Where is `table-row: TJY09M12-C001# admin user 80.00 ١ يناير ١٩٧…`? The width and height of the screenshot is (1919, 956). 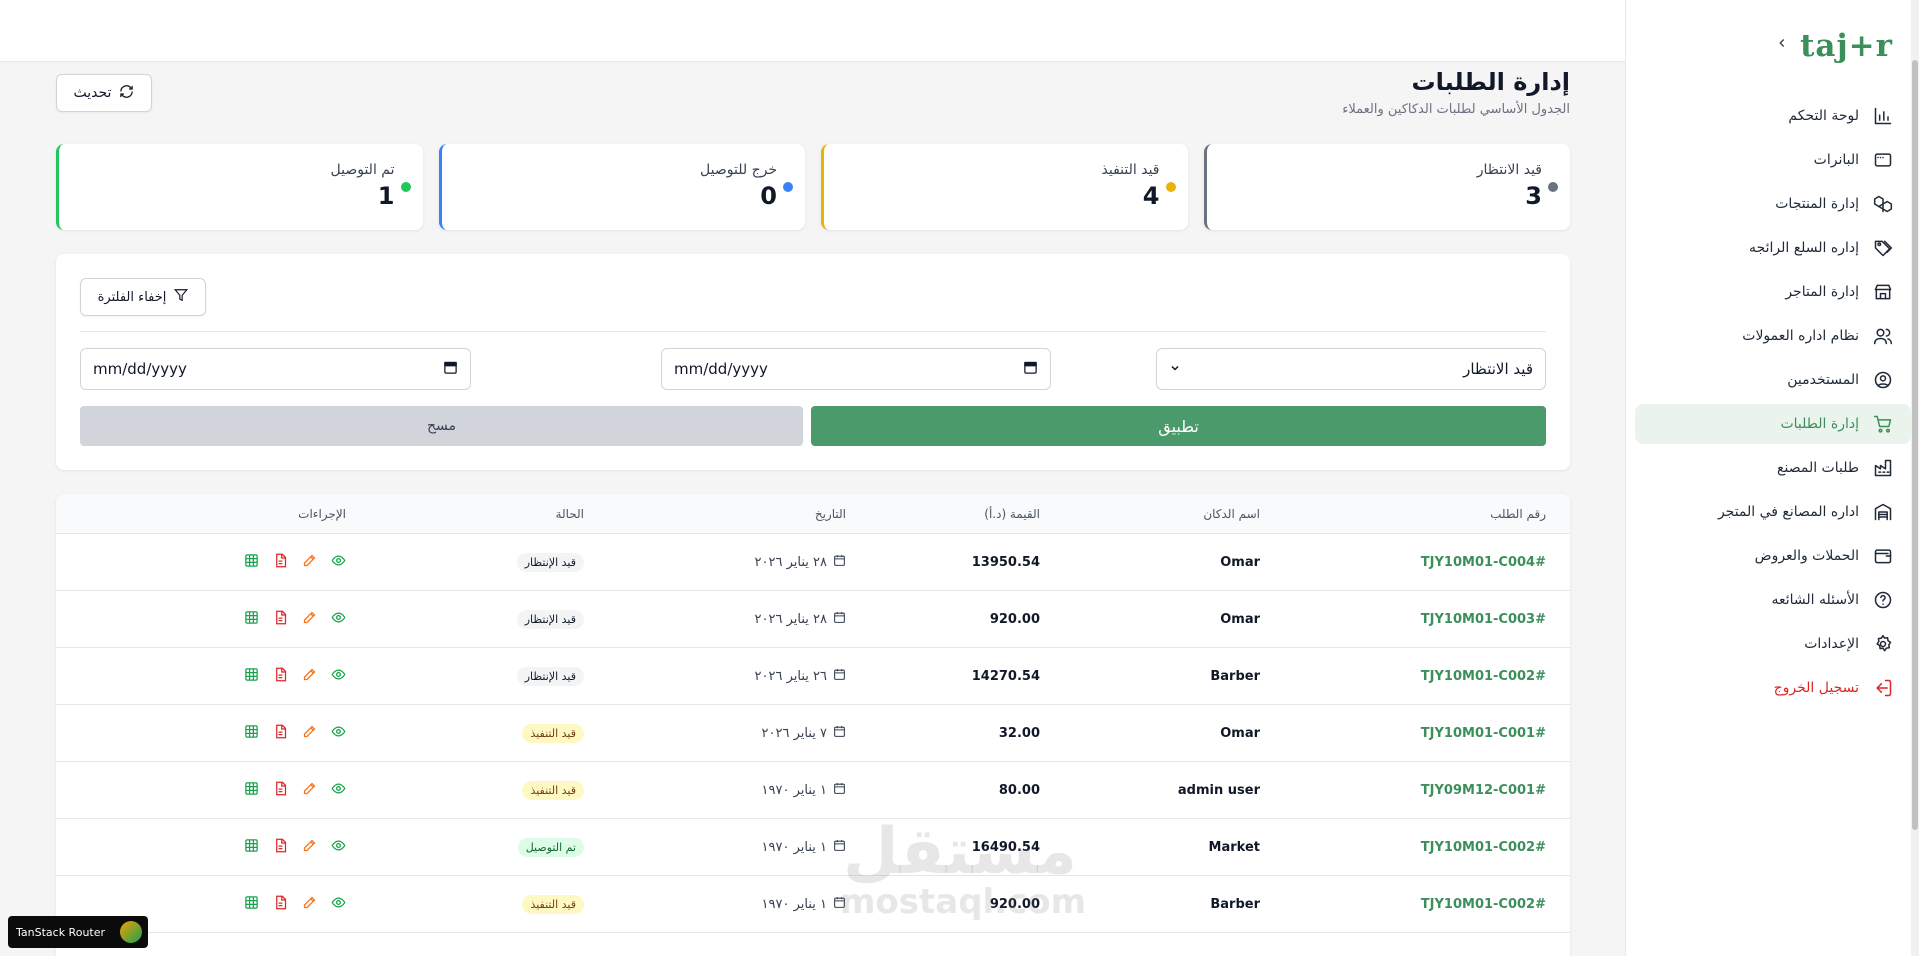
table-row: TJY09M12-C001# admin user 80.00 ١ يناير ١٩٧… is located at coordinates (813, 790).